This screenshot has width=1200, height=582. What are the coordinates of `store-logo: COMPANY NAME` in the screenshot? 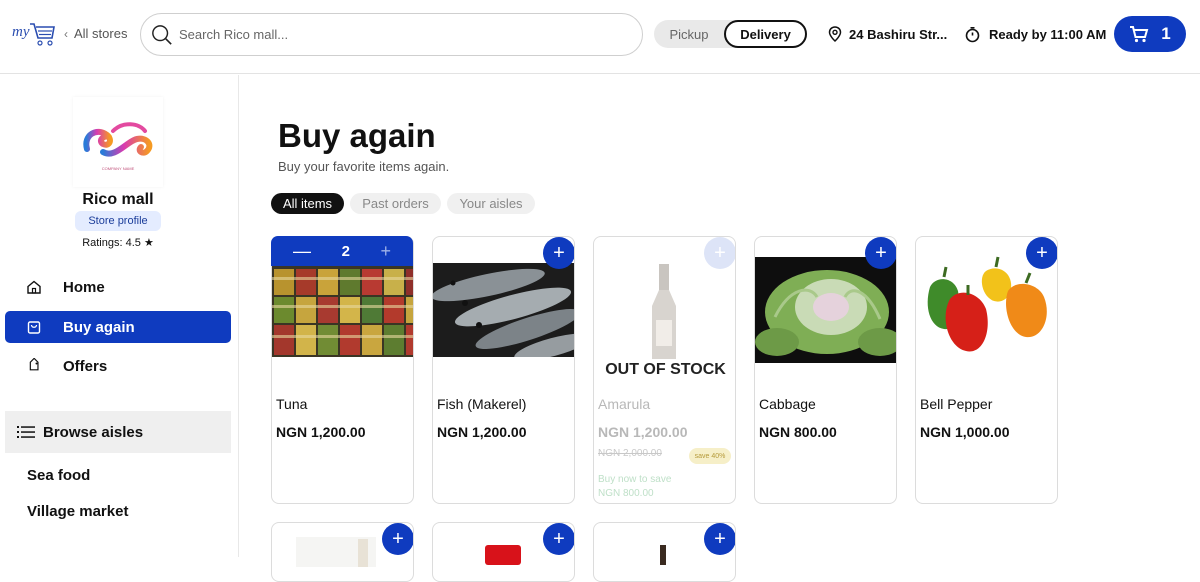 It's located at (118, 142).